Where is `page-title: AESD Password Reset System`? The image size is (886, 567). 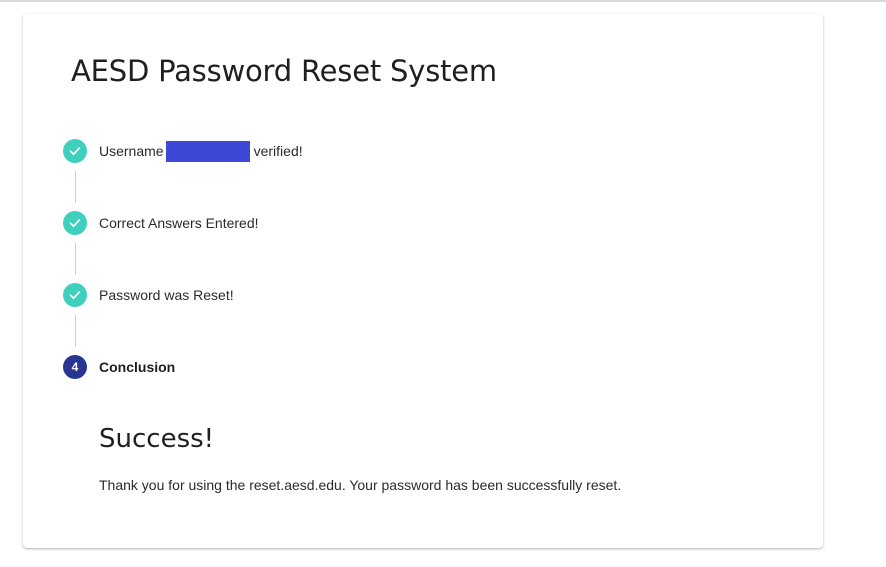 page-title: AESD Password Reset System is located at coordinates (284, 71).